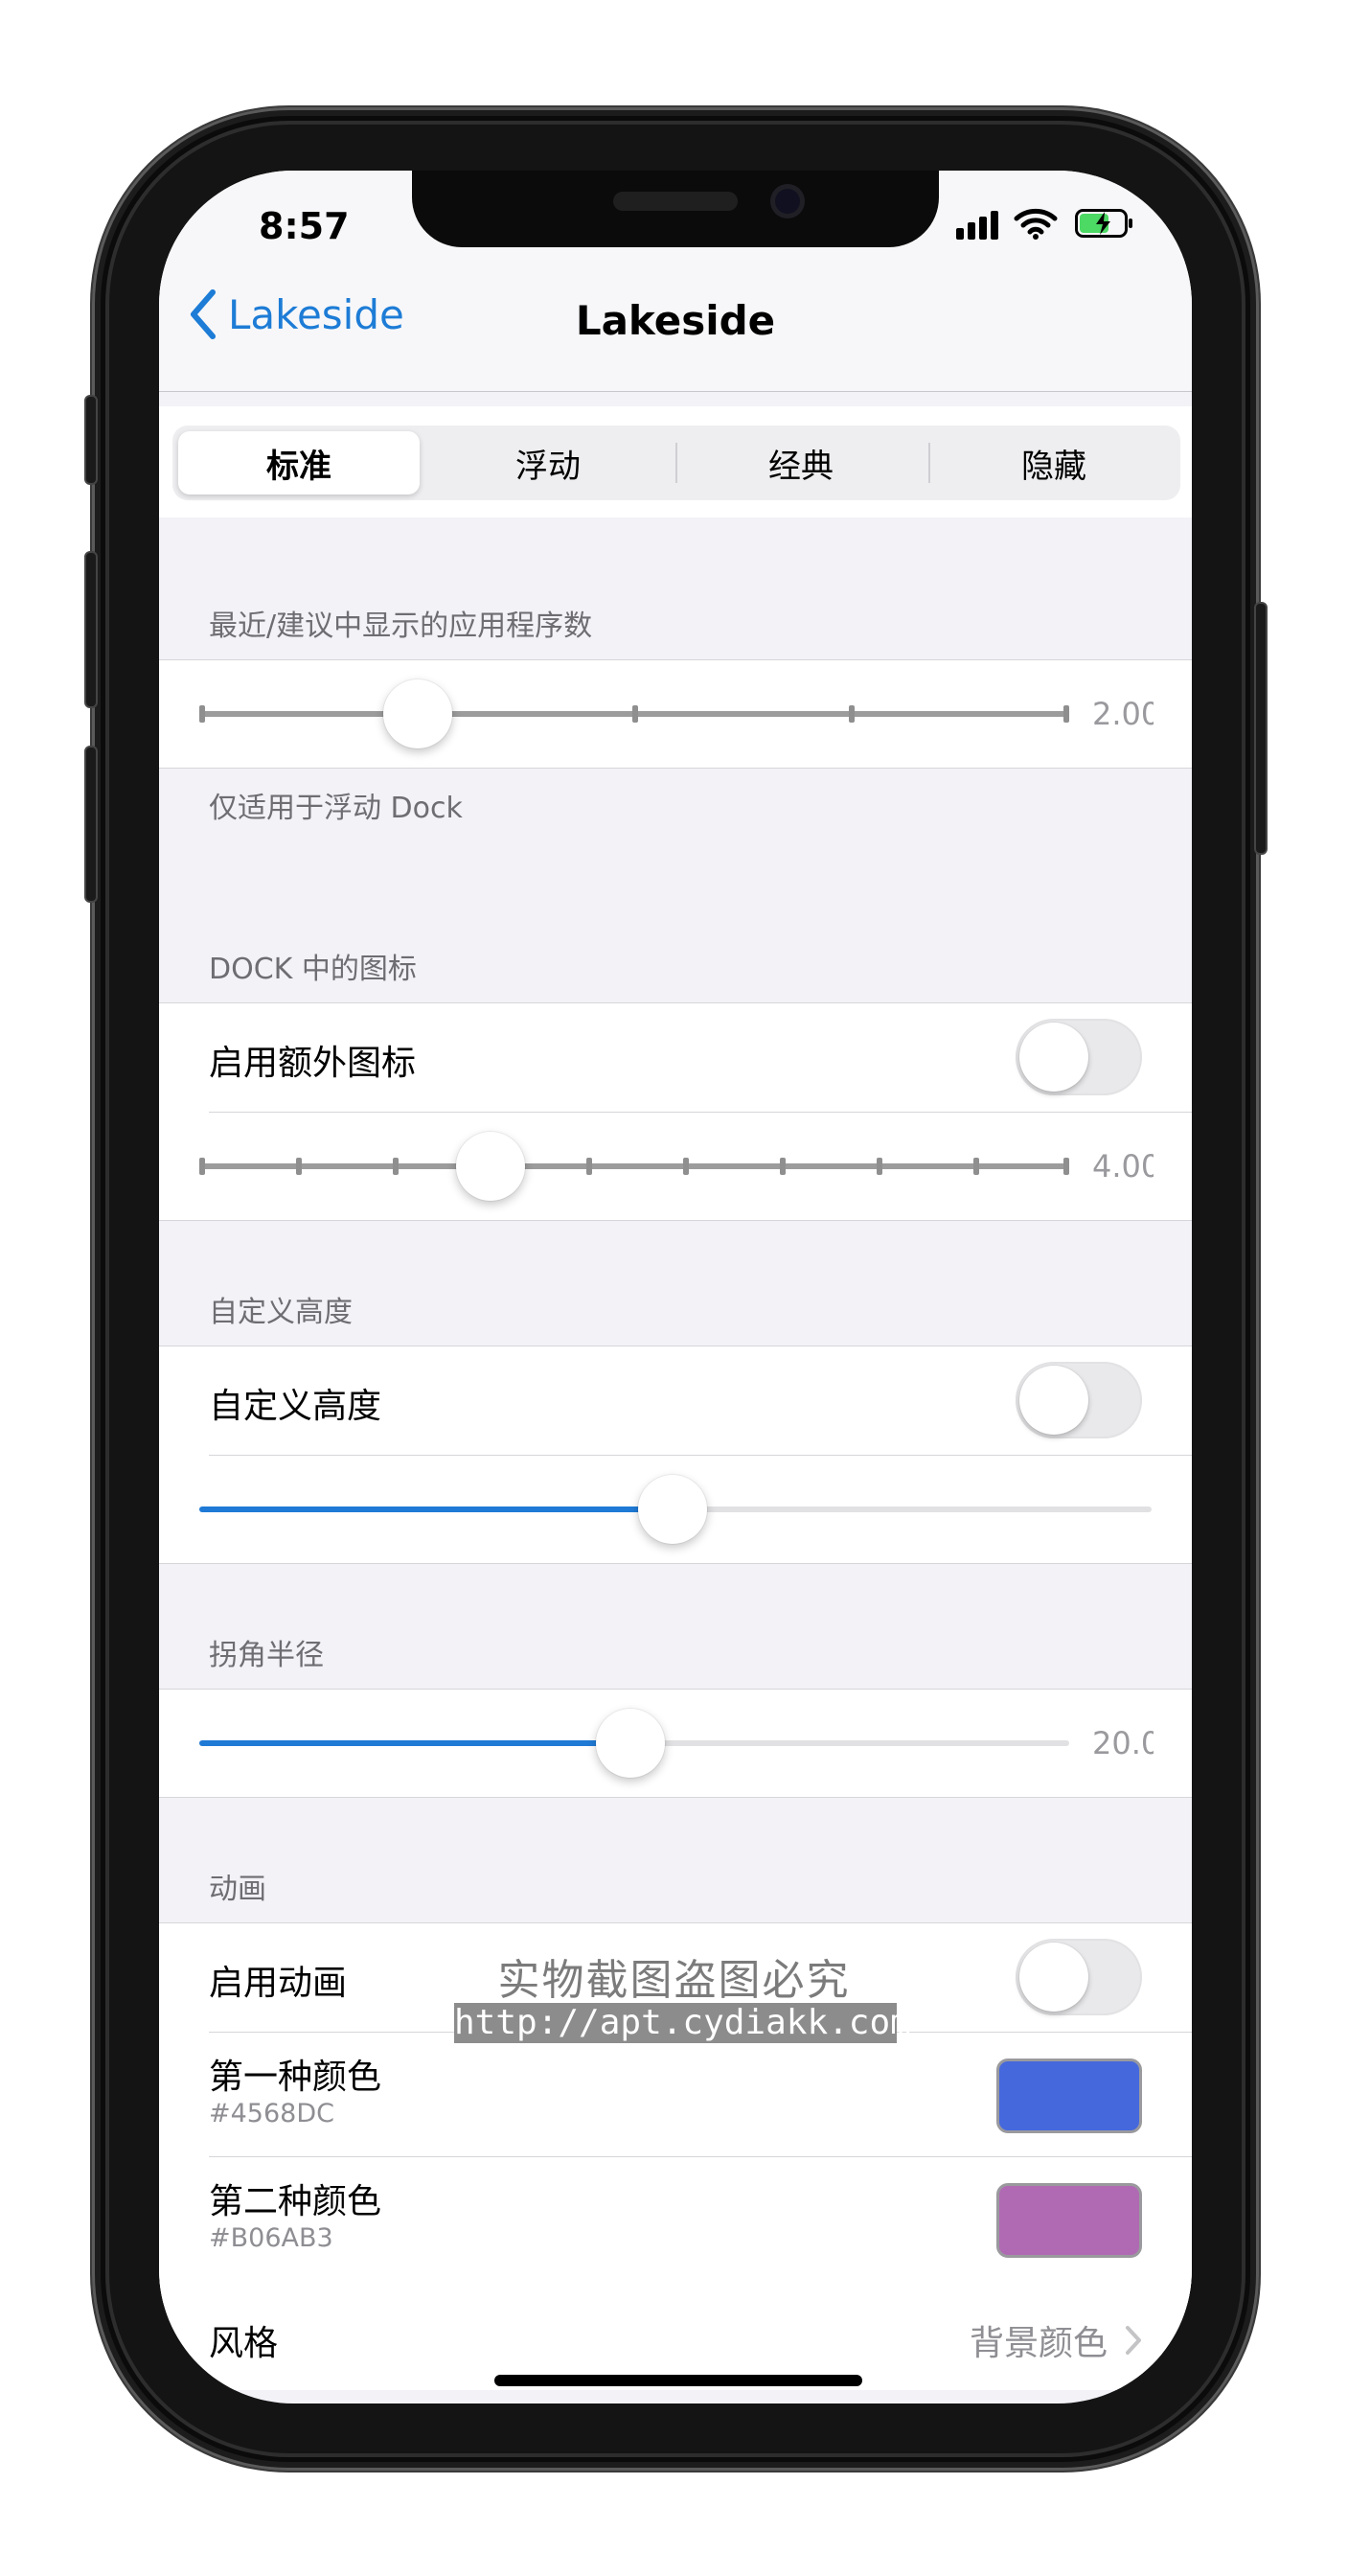 The width and height of the screenshot is (1348, 2576). Describe the element at coordinates (548, 462) in the screenshot. I see `segment-floating: 浮动` at that location.